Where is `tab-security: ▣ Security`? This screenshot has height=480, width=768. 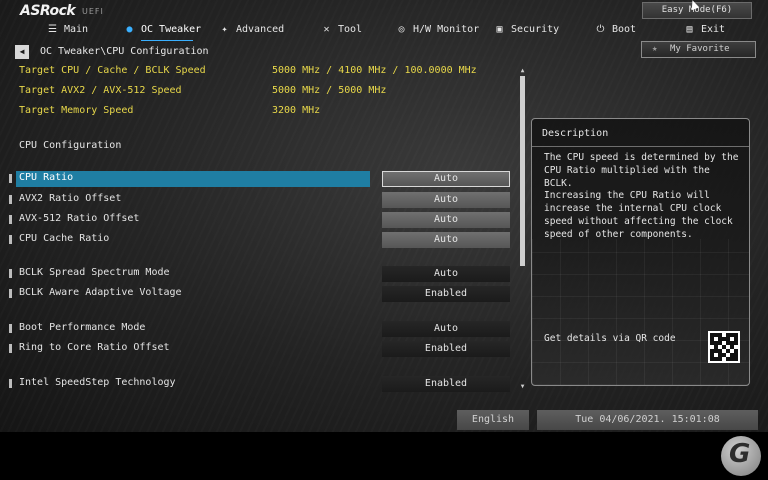 tab-security: ▣ Security is located at coordinates (526, 30).